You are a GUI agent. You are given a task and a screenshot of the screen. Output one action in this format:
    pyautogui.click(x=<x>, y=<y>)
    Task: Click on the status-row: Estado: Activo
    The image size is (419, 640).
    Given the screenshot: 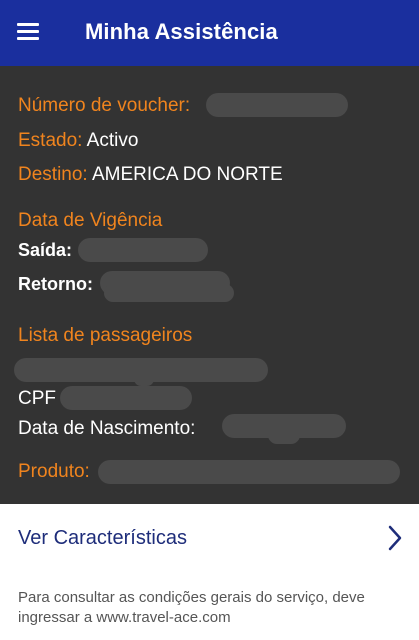 What is the action you would take?
    pyautogui.click(x=78, y=141)
    